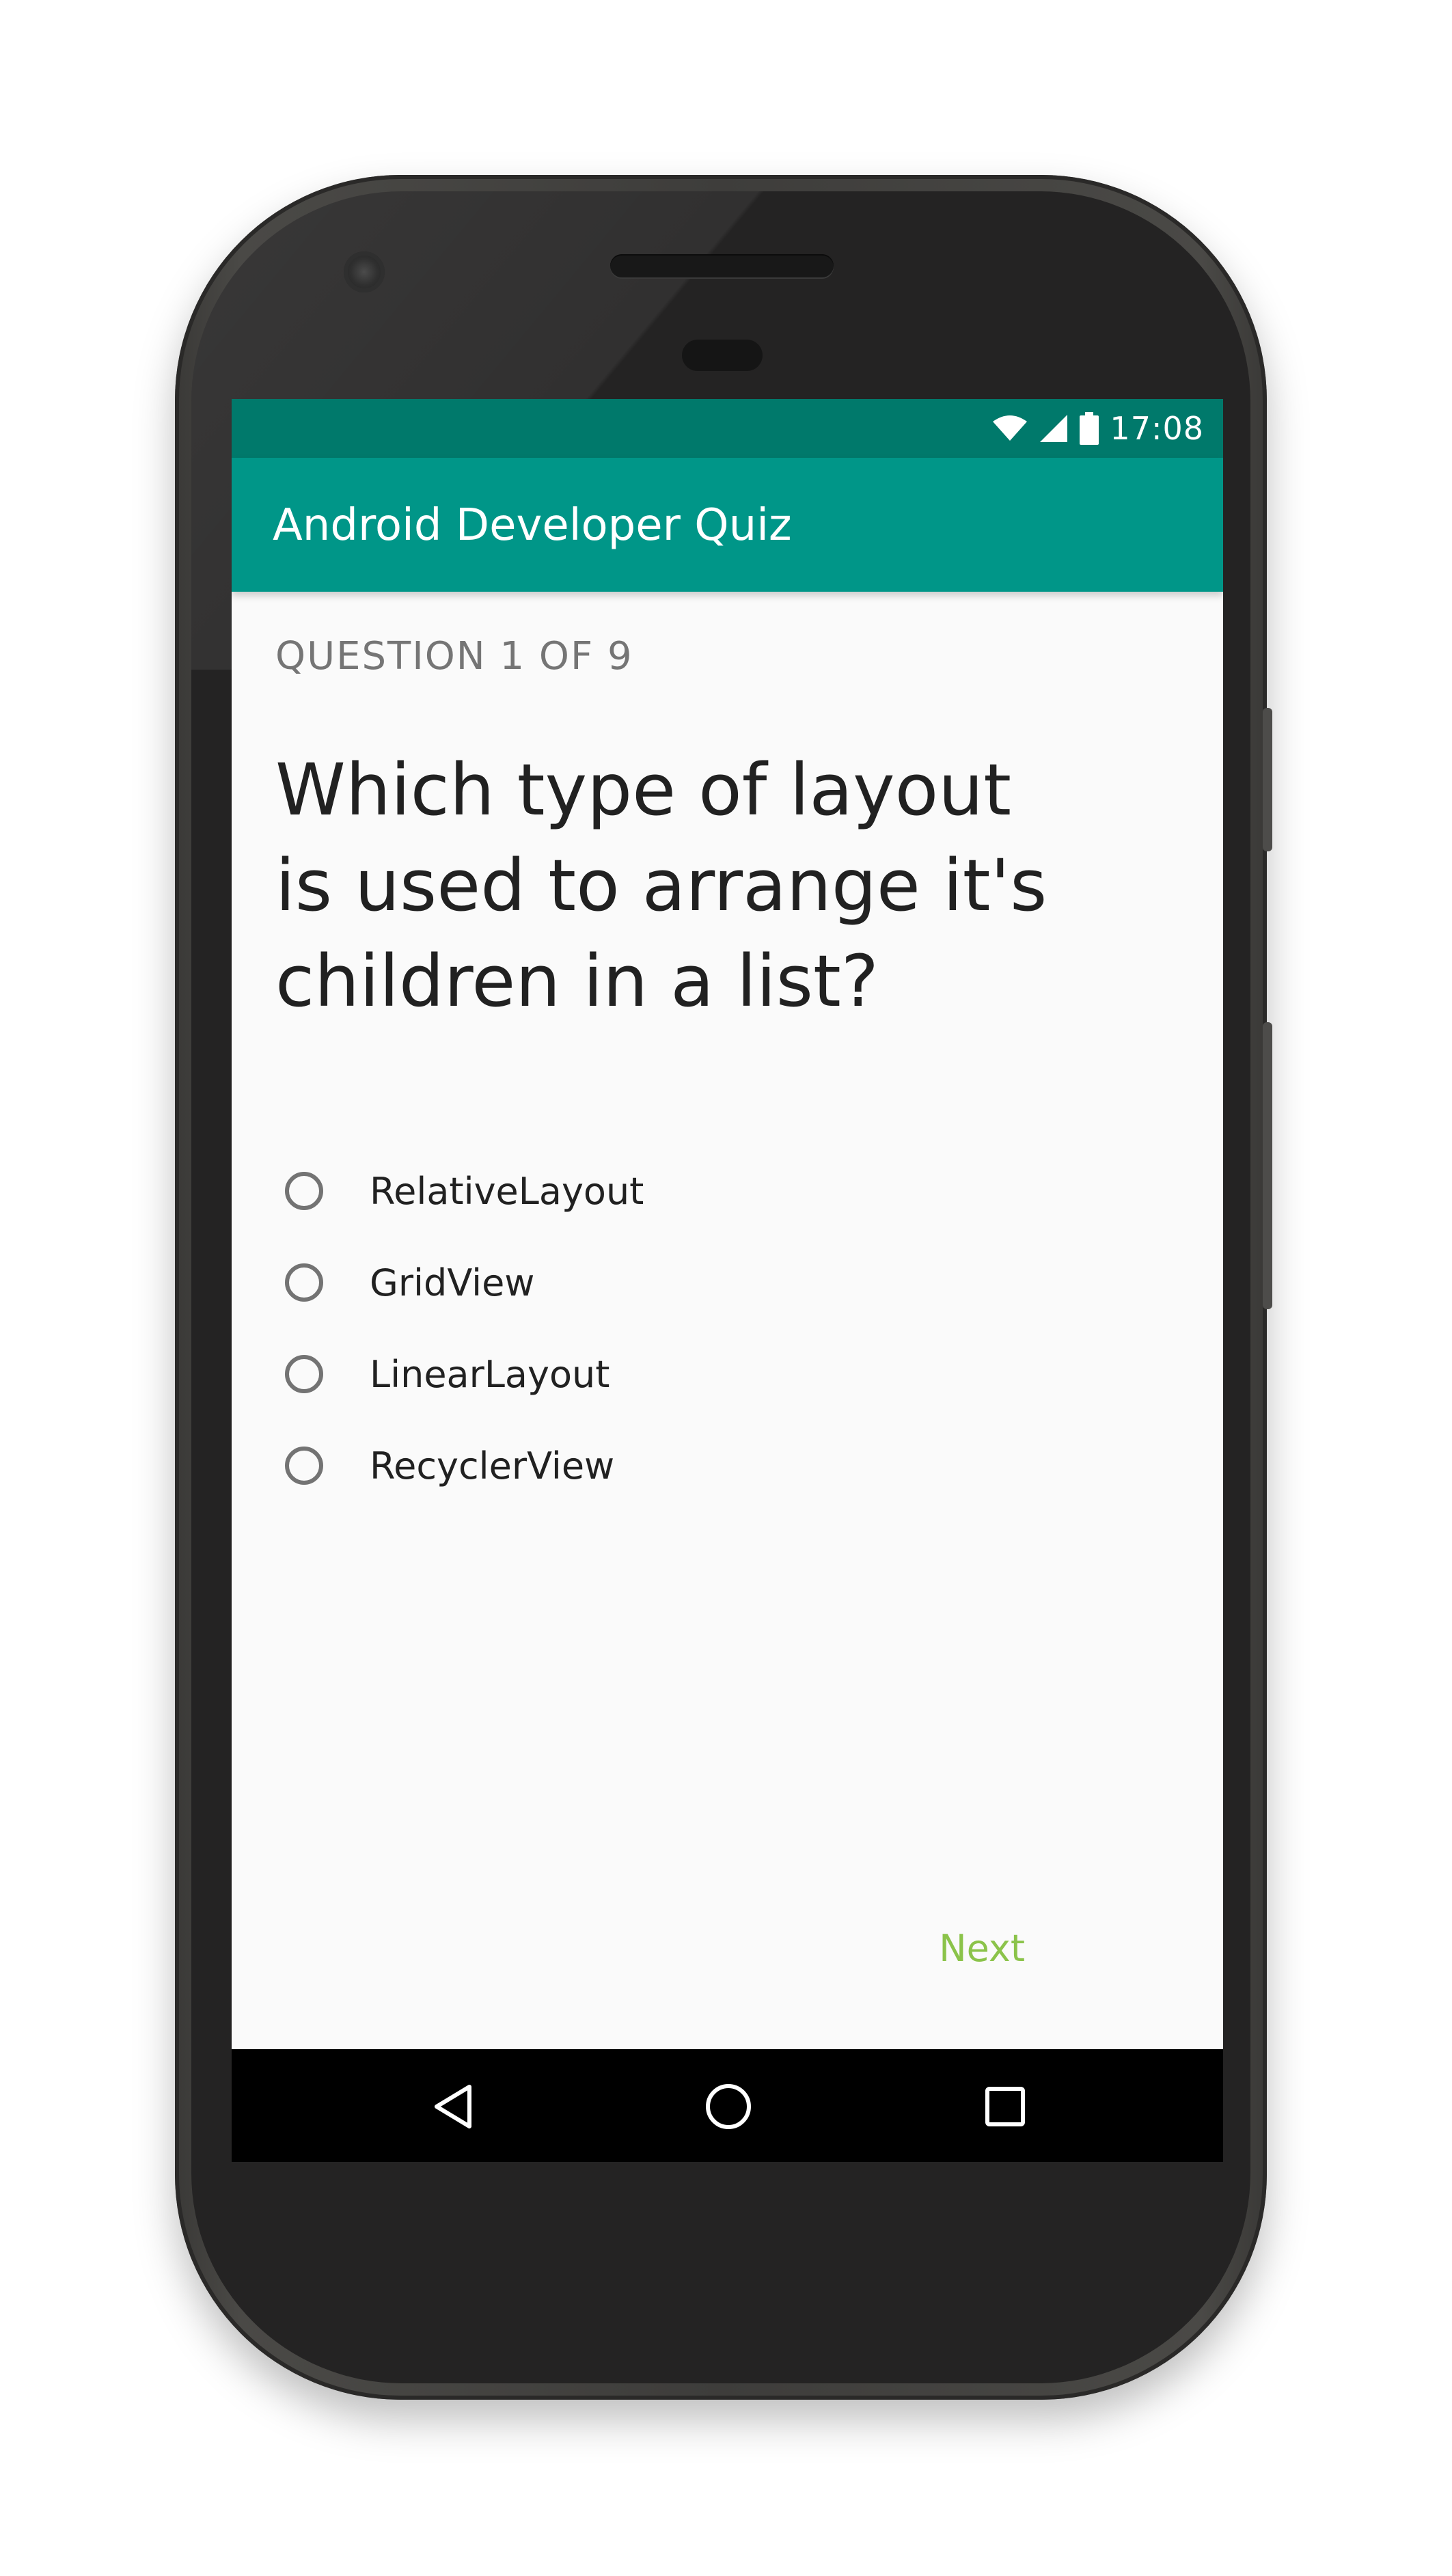 The width and height of the screenshot is (1452, 2576). What do you see at coordinates (507, 1191) in the screenshot?
I see `answer-option-label: RelativeLayout` at bounding box center [507, 1191].